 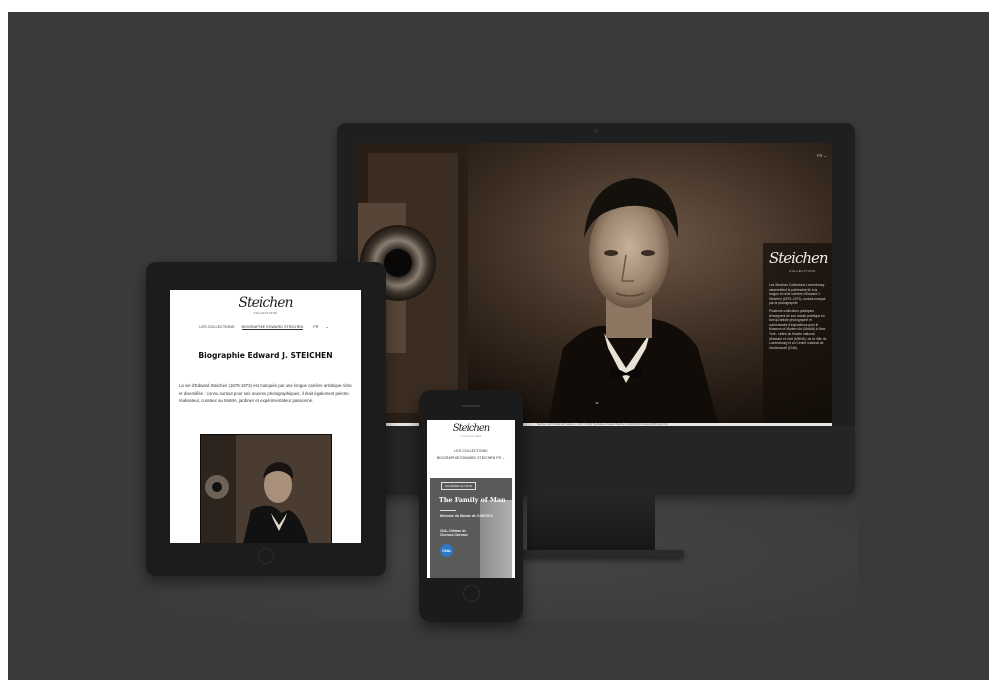 I want to click on monitor-stand-base, so click(x=600, y=553).